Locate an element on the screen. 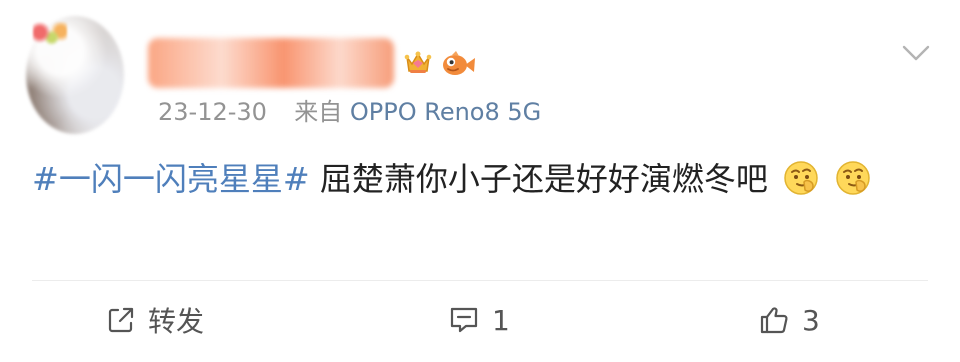 Image resolution: width=960 pixels, height=362 pixels. divider is located at coordinates (480, 280).